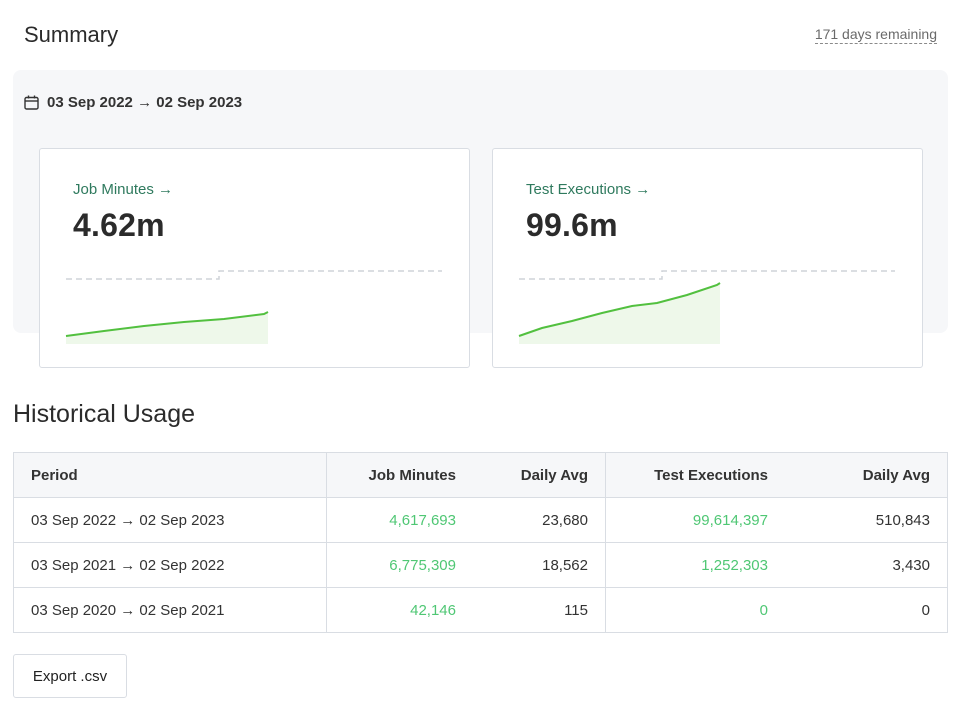 The image size is (965, 704). Describe the element at coordinates (170, 475) in the screenshot. I see `column-header-period: Period` at that location.